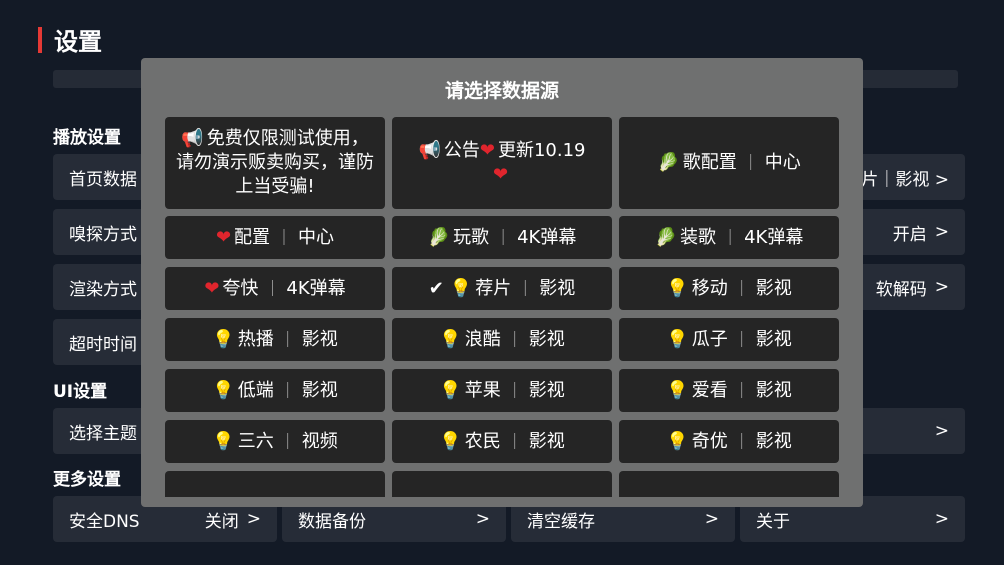  Describe the element at coordinates (80, 392) in the screenshot. I see `section-ui: UI设置` at that location.